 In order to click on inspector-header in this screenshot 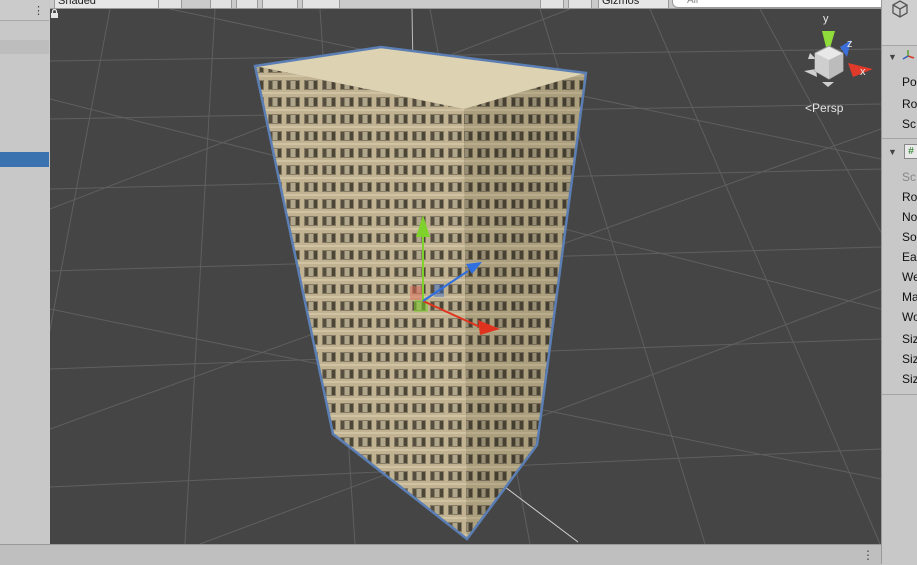, I will do `click(899, 23)`.